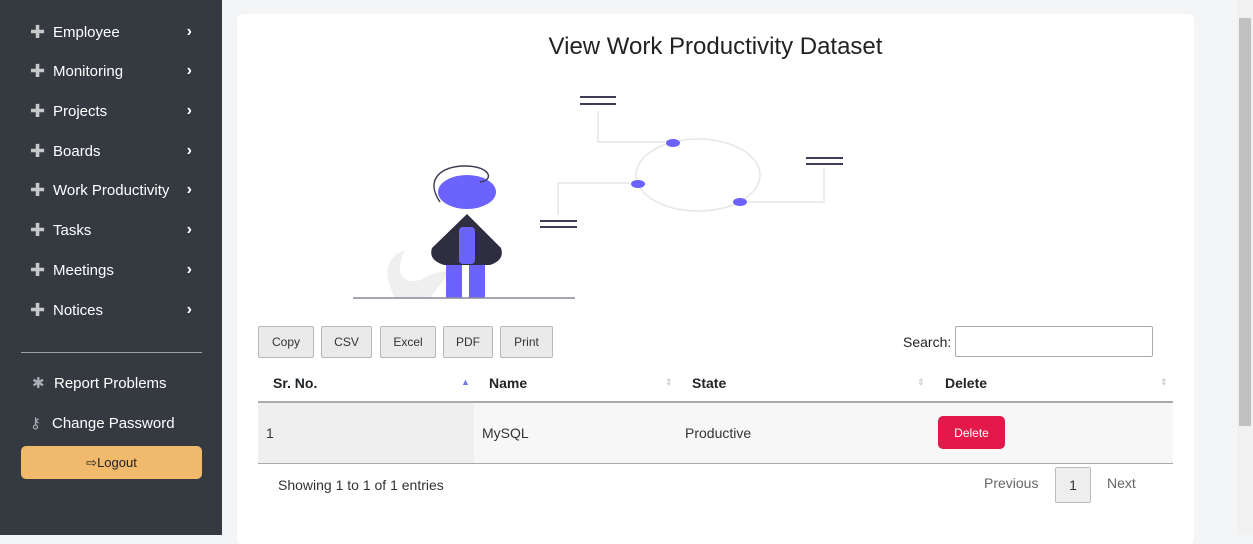  I want to click on illustration, so click(598, 197).